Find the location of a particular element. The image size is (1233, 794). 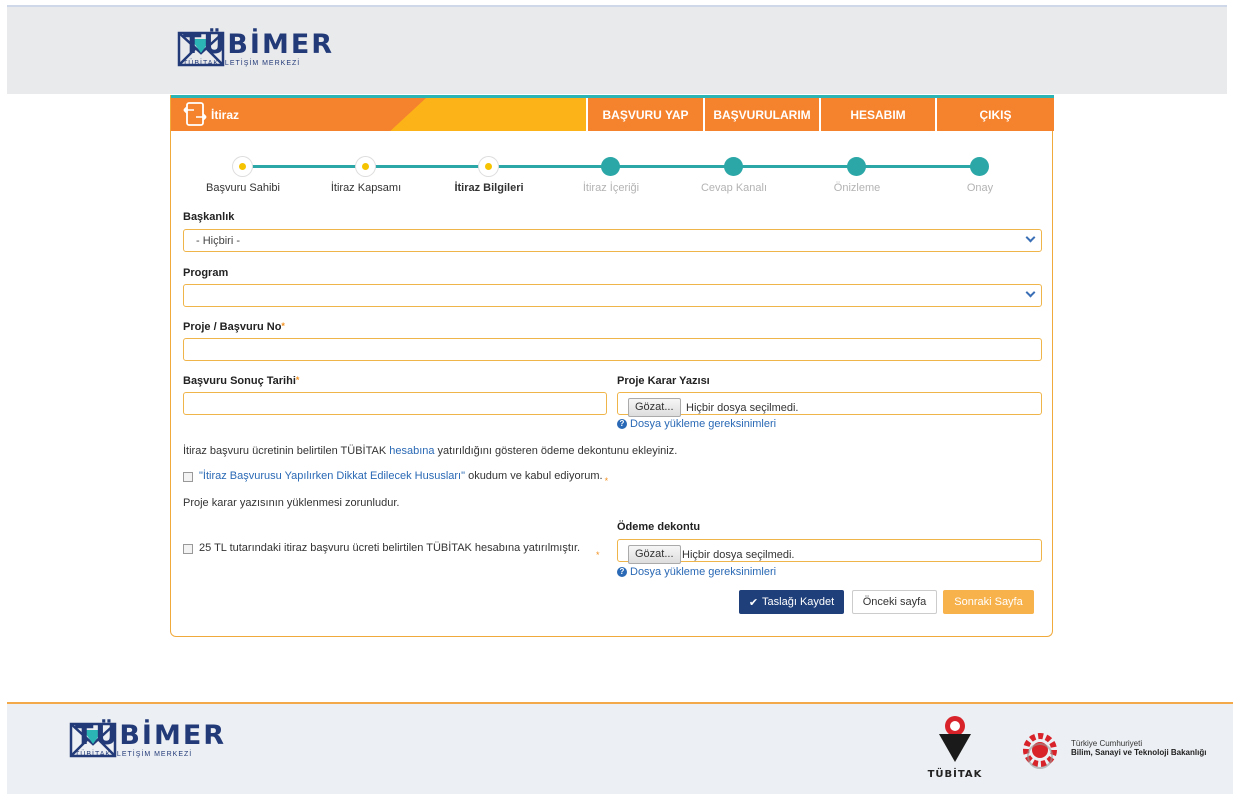

step-label-basvuru-sahibi: Başvuru Sahibi is located at coordinates (243, 188).